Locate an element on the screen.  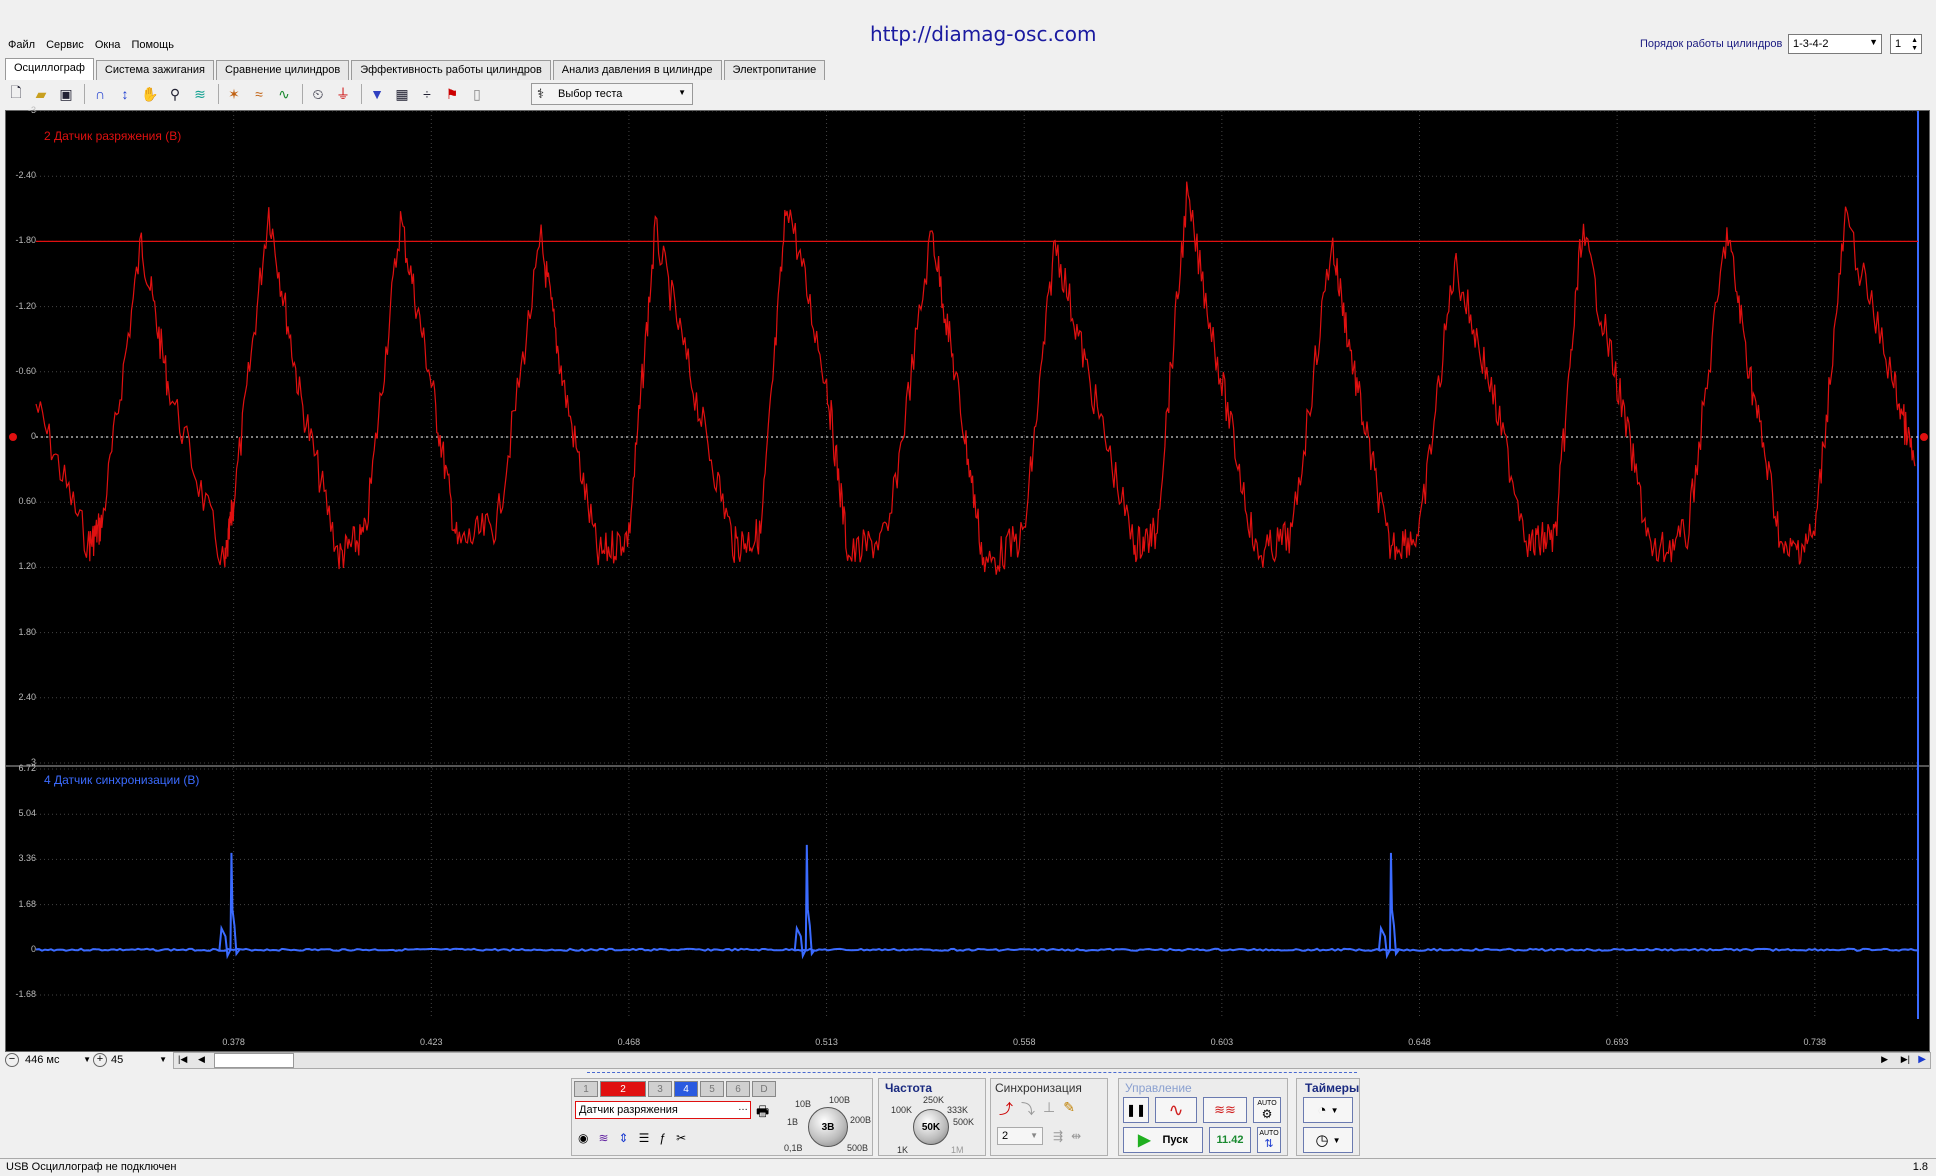
zoom-select: 45 ▼ is located at coordinates (139, 1060).